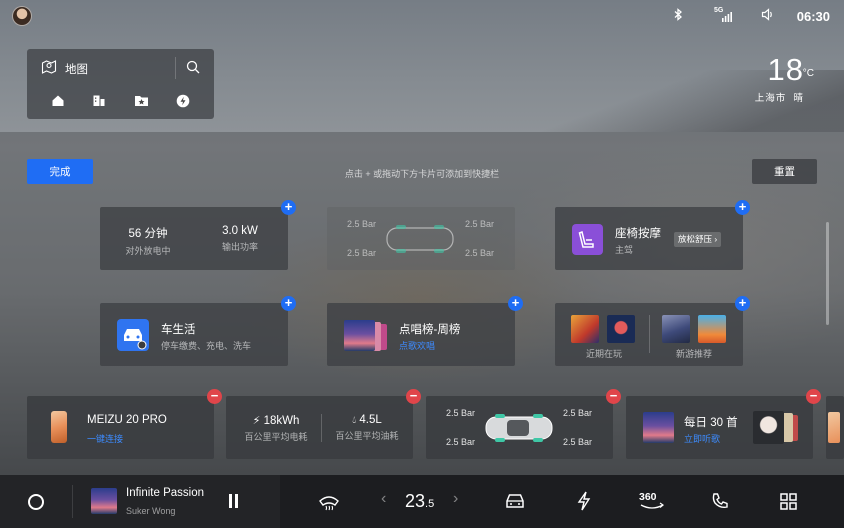 The image size is (844, 528). What do you see at coordinates (694, 354) in the screenshot?
I see `new-games-label: 新游推荐` at bounding box center [694, 354].